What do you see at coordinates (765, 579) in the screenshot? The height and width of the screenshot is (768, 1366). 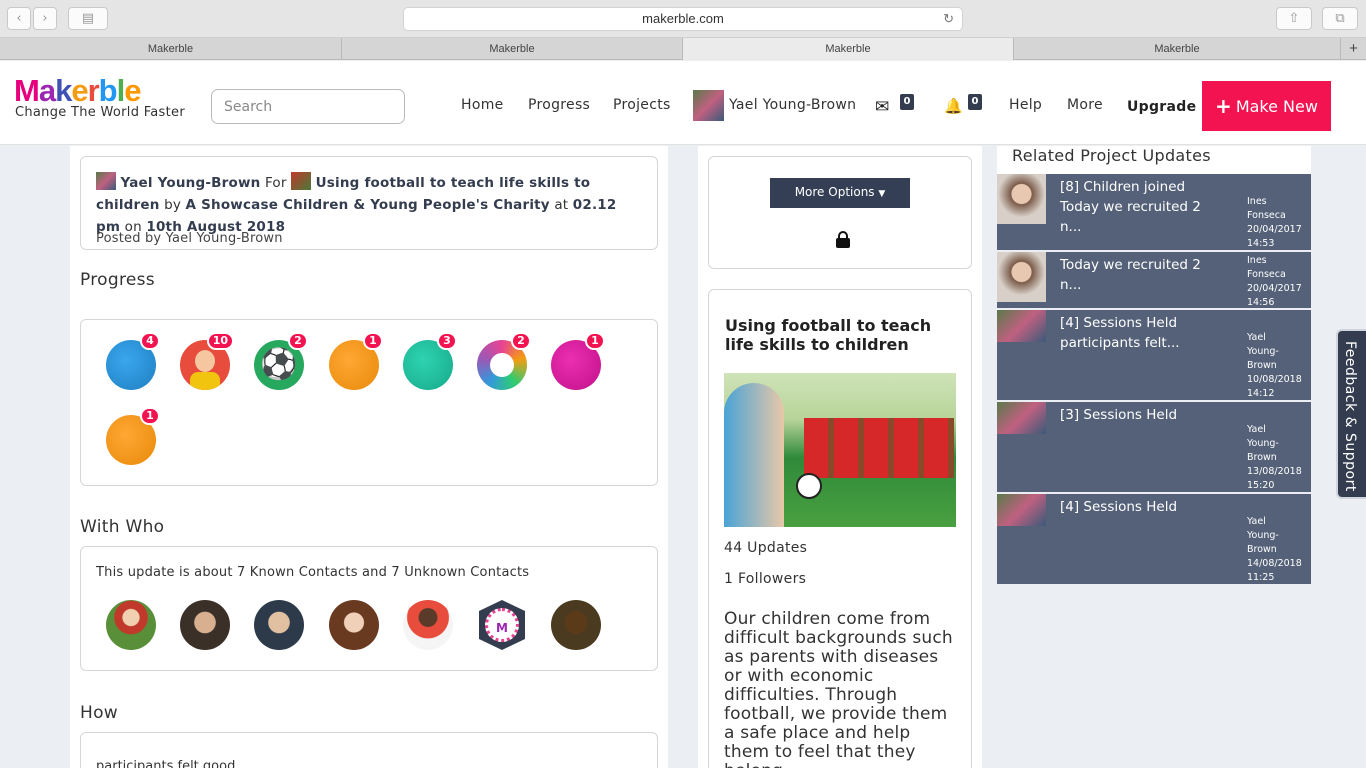 I see `followers-count: 1 Followers` at bounding box center [765, 579].